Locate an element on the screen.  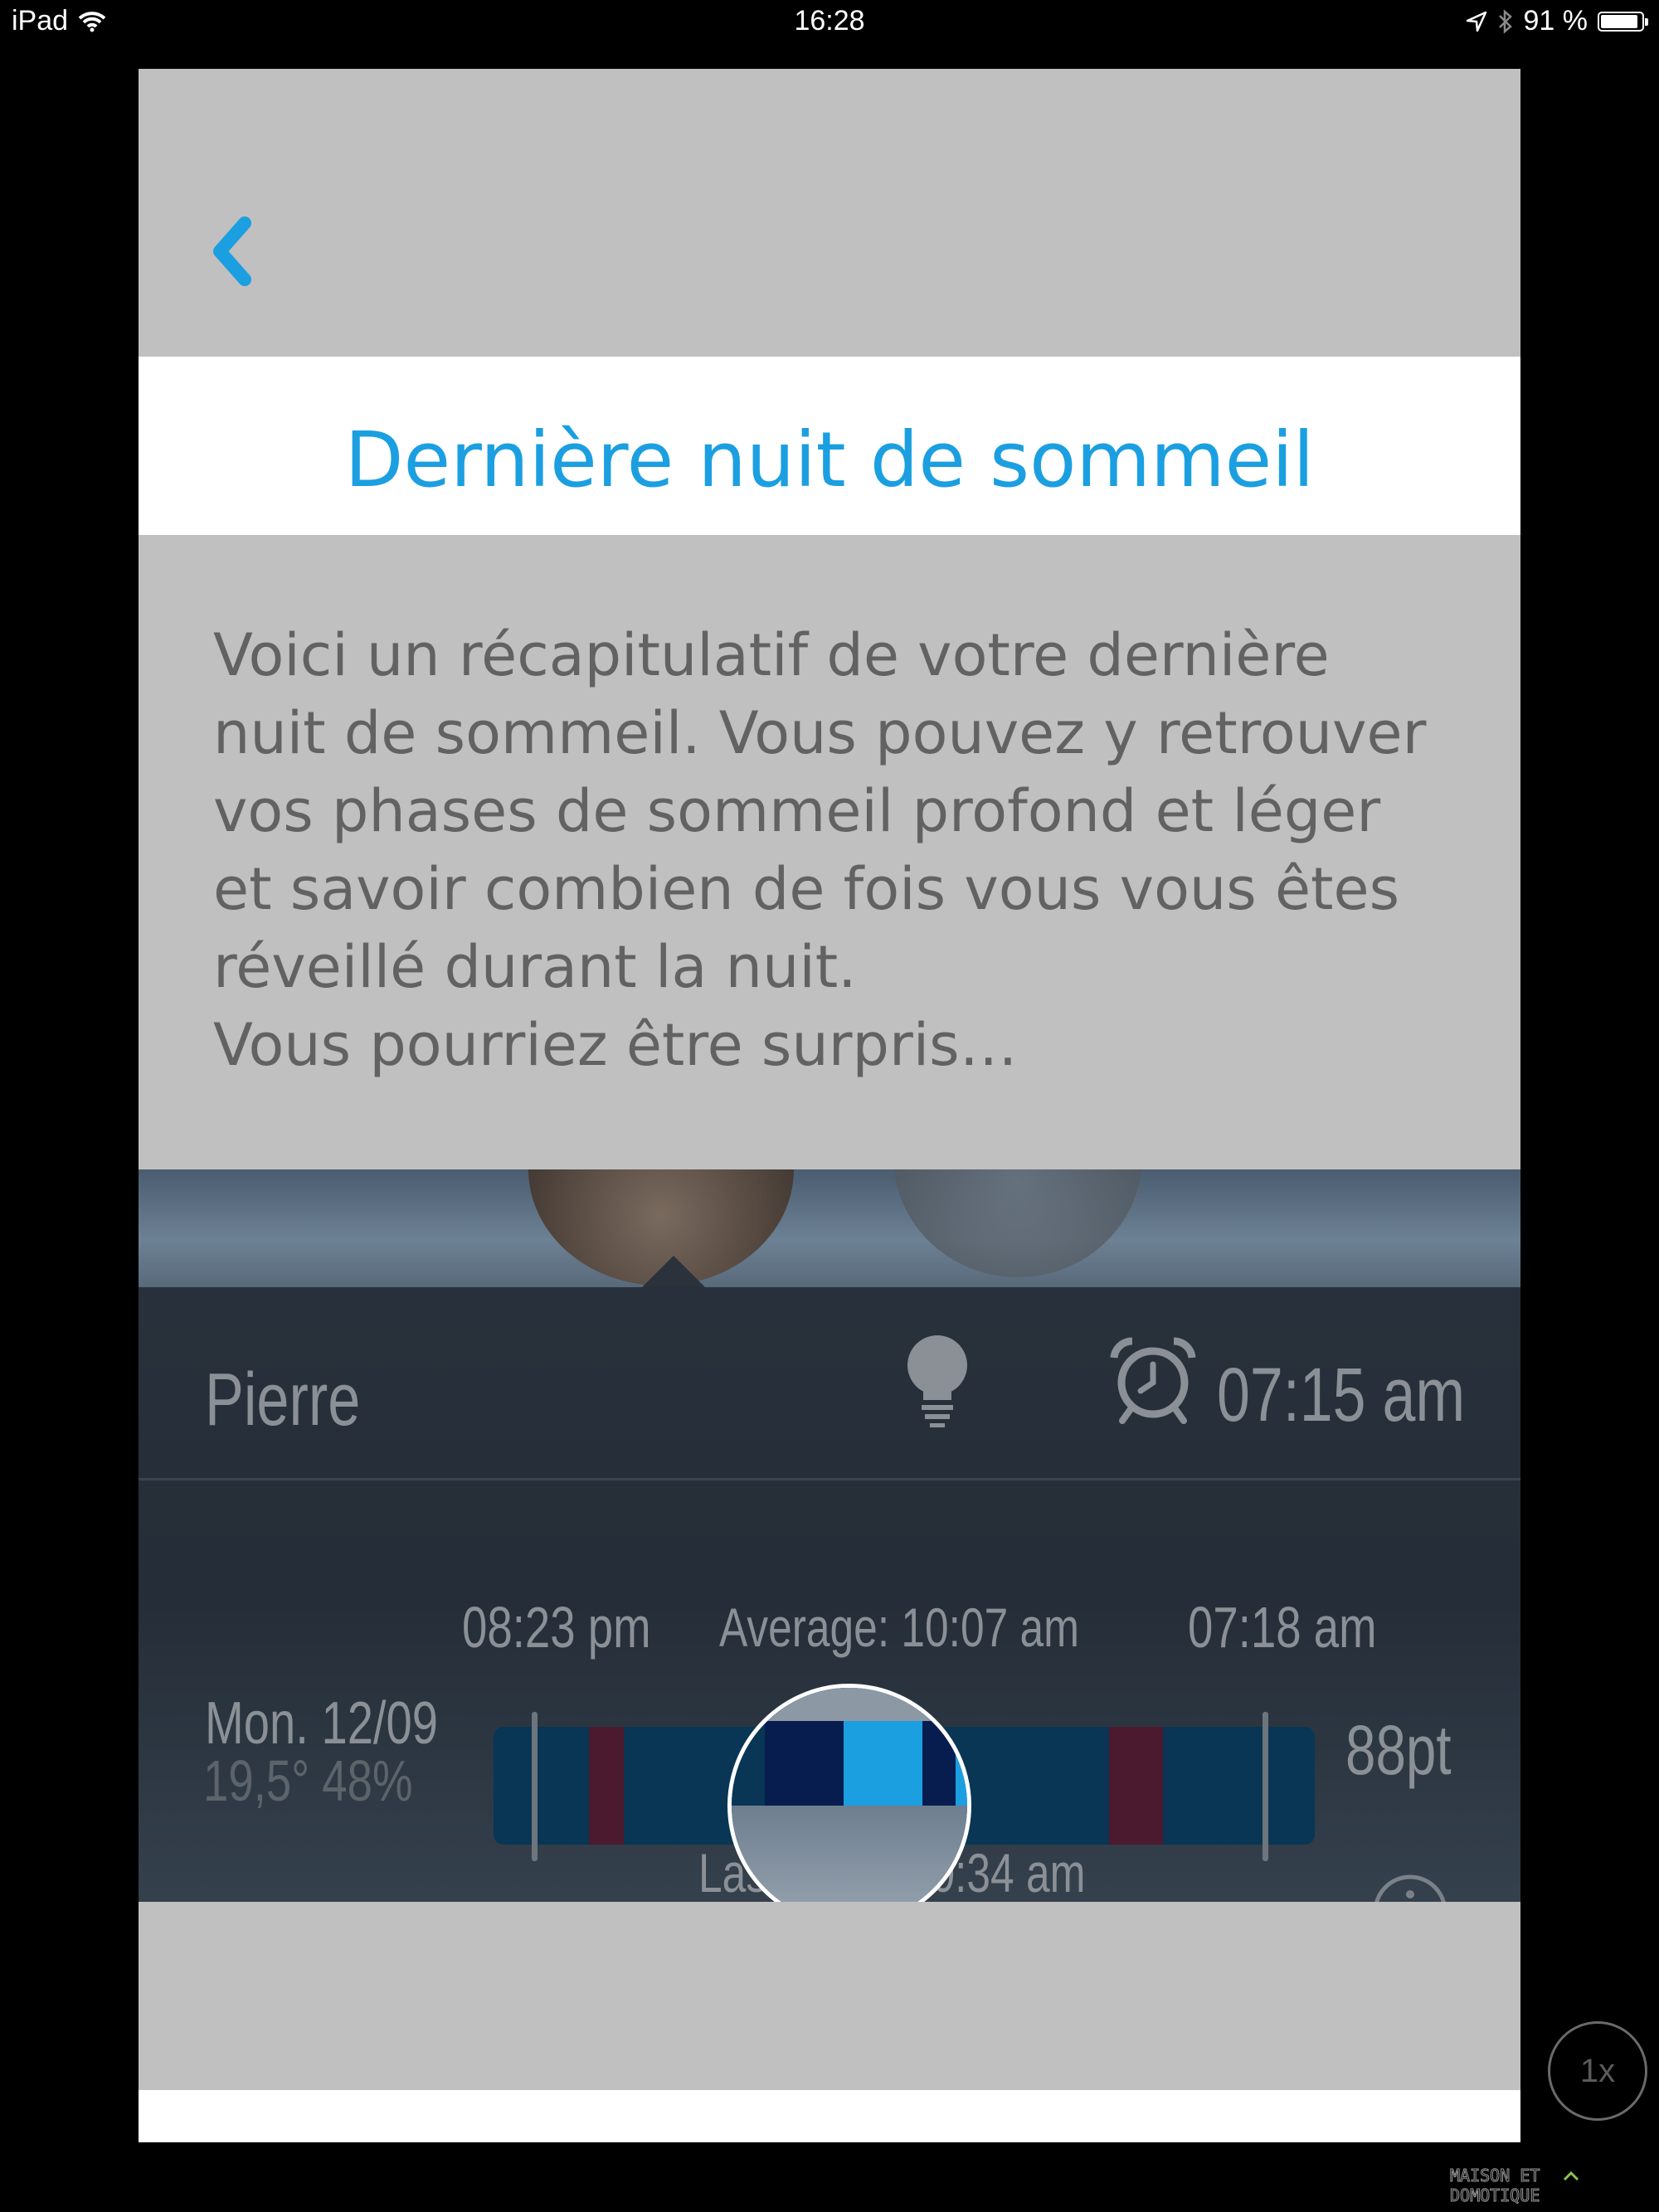
alarm-time: 07:15 am is located at coordinates (1341, 1395).